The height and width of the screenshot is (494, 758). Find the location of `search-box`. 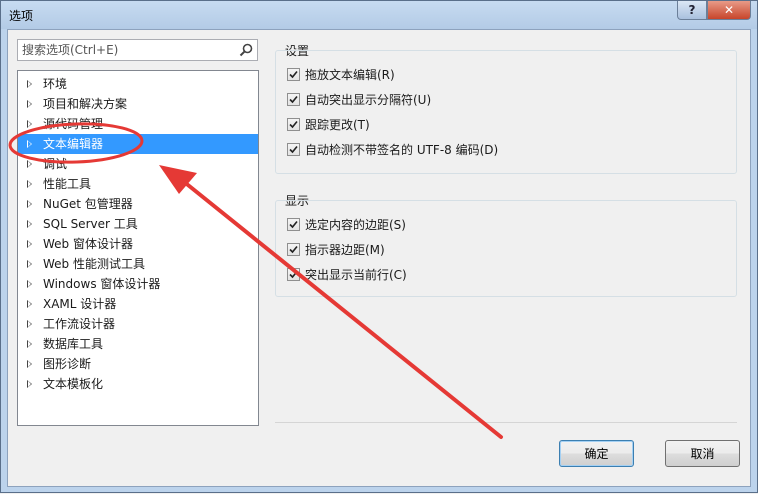

search-box is located at coordinates (137, 50).